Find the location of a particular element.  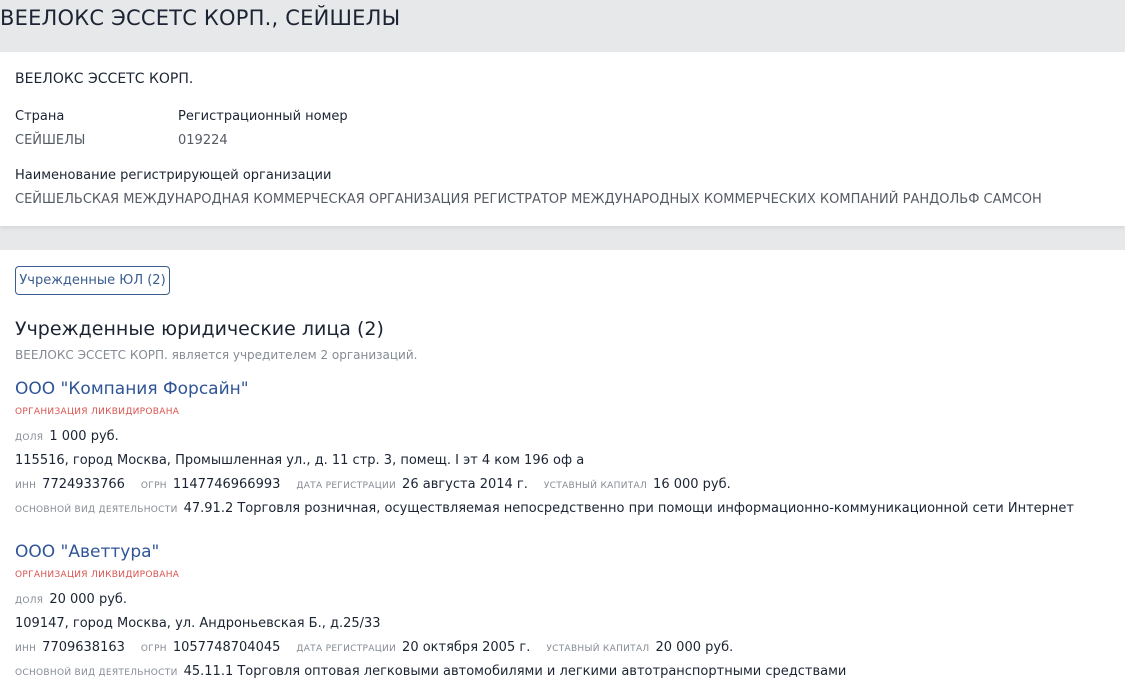

ogrn-value: 1057748704045 is located at coordinates (226, 647).